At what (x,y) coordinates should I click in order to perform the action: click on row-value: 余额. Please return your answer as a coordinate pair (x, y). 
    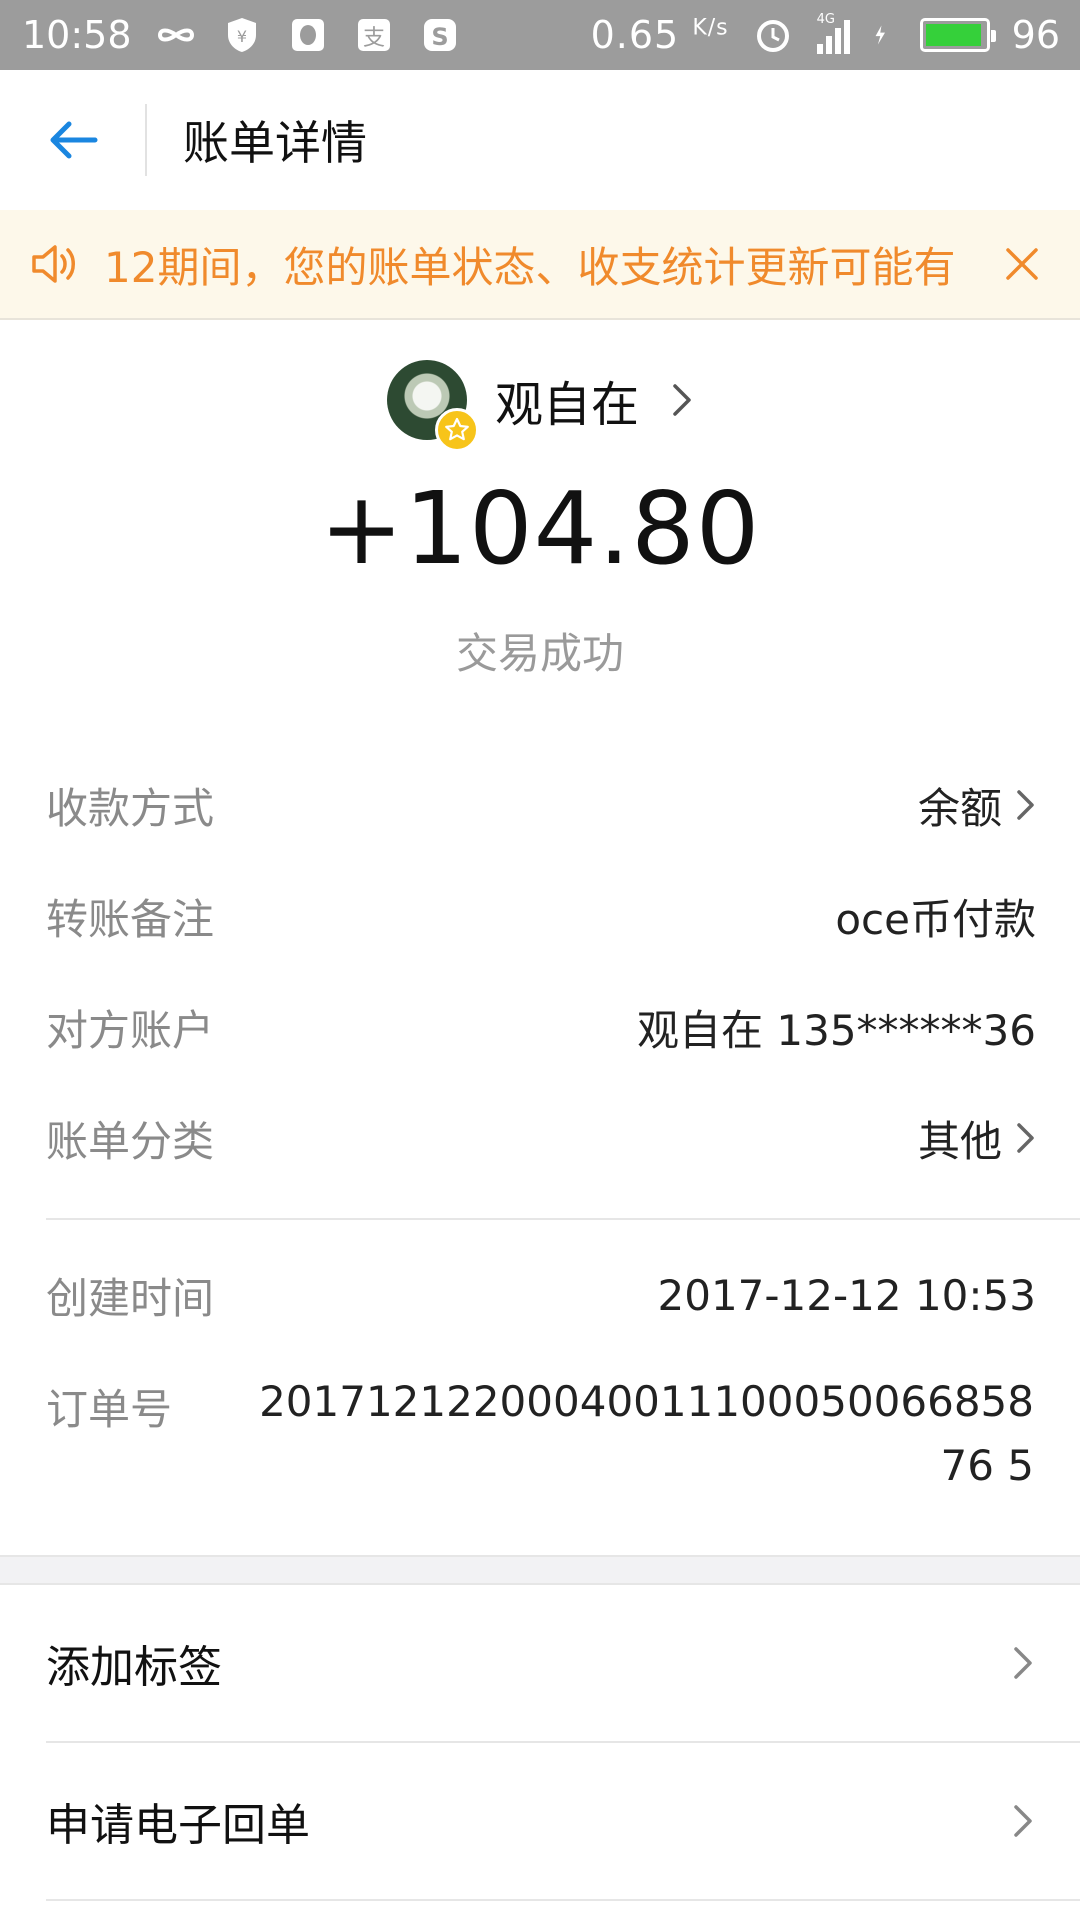
    Looking at the image, I should click on (977, 805).